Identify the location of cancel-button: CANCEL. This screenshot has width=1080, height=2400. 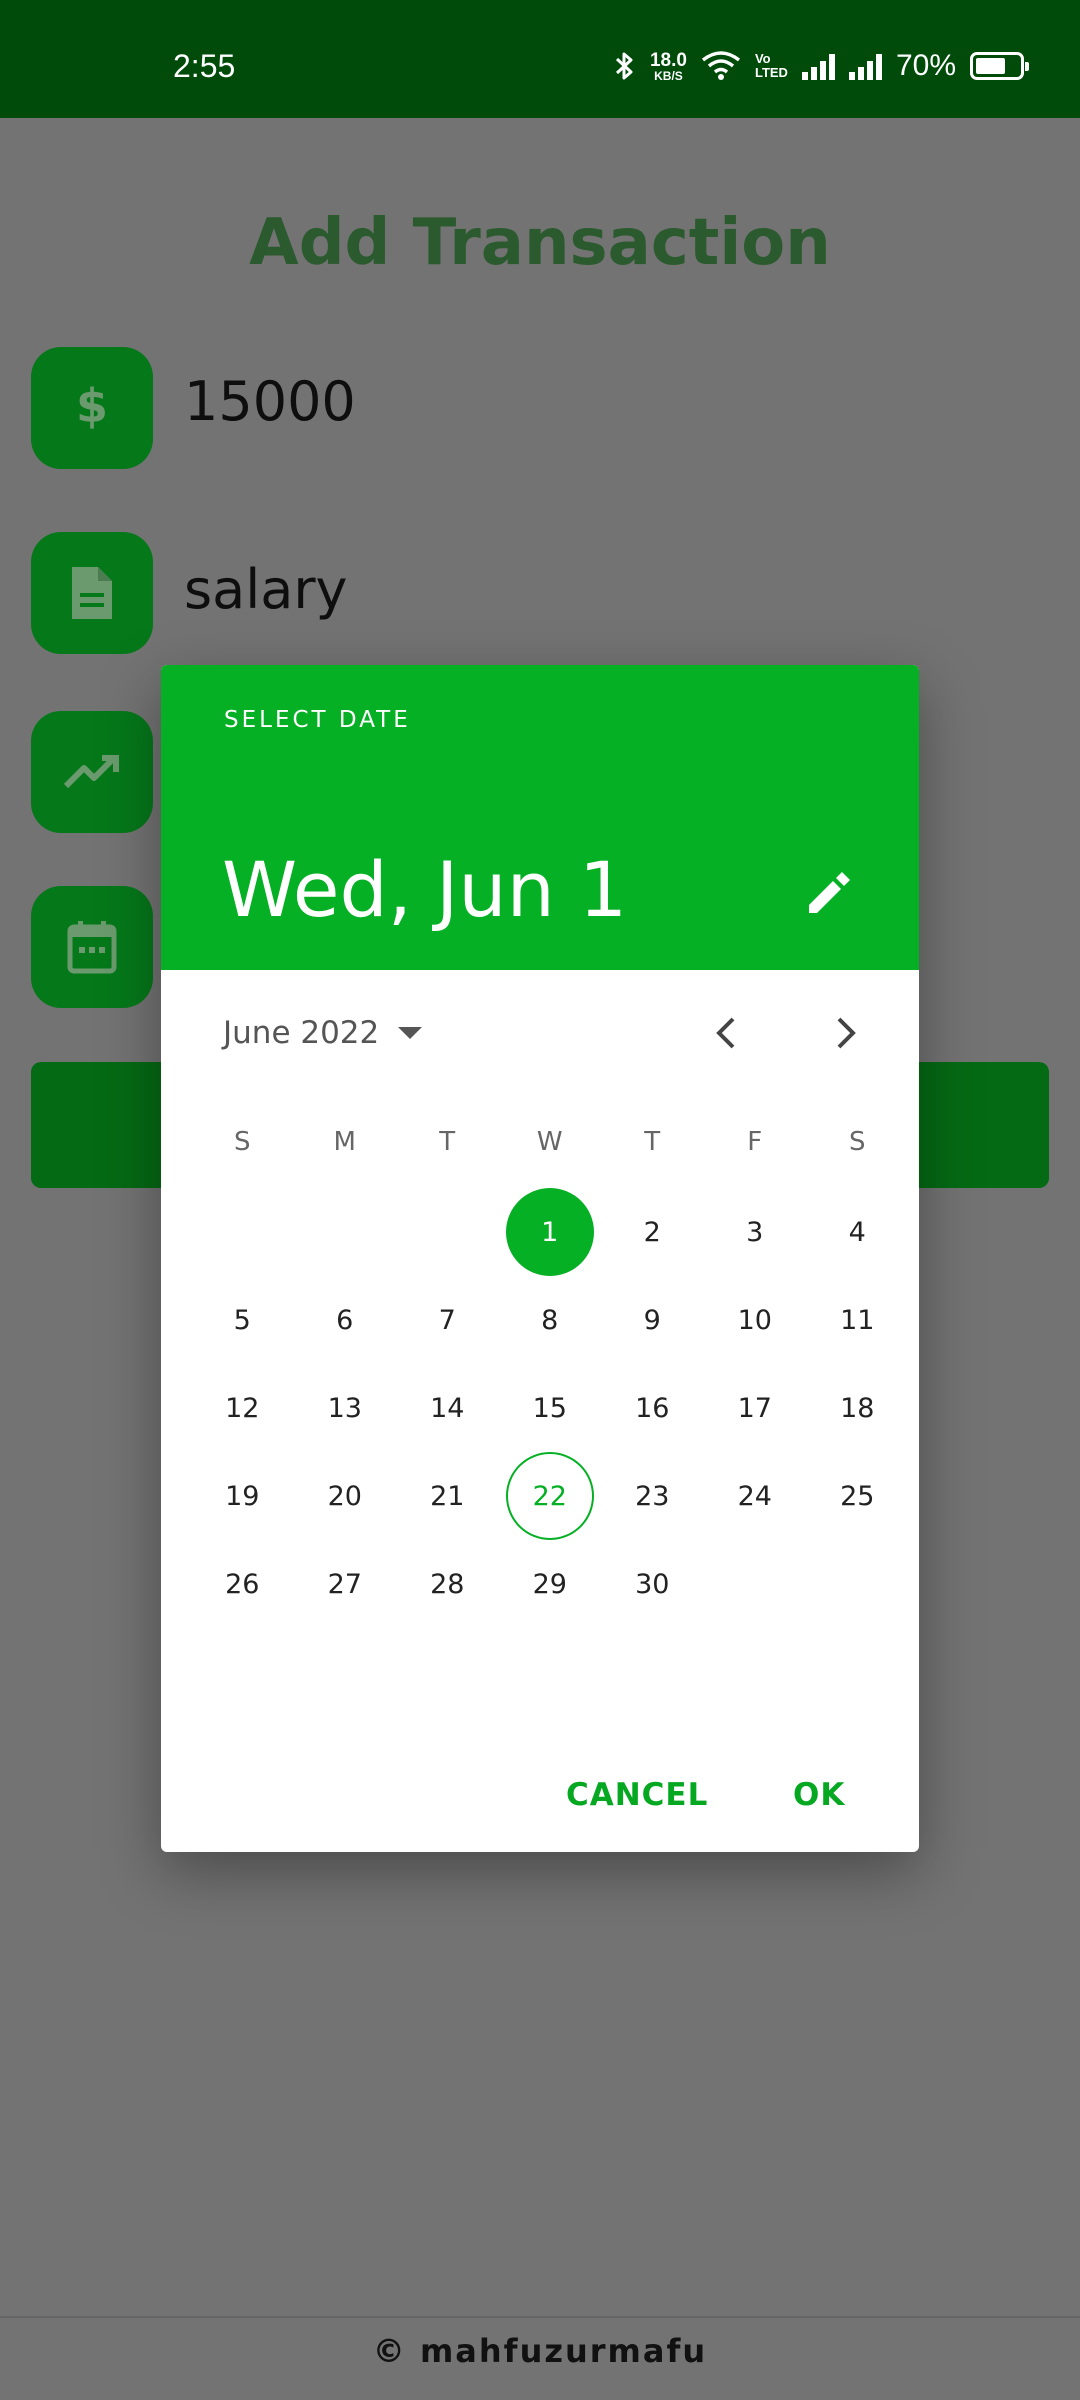
(637, 1795).